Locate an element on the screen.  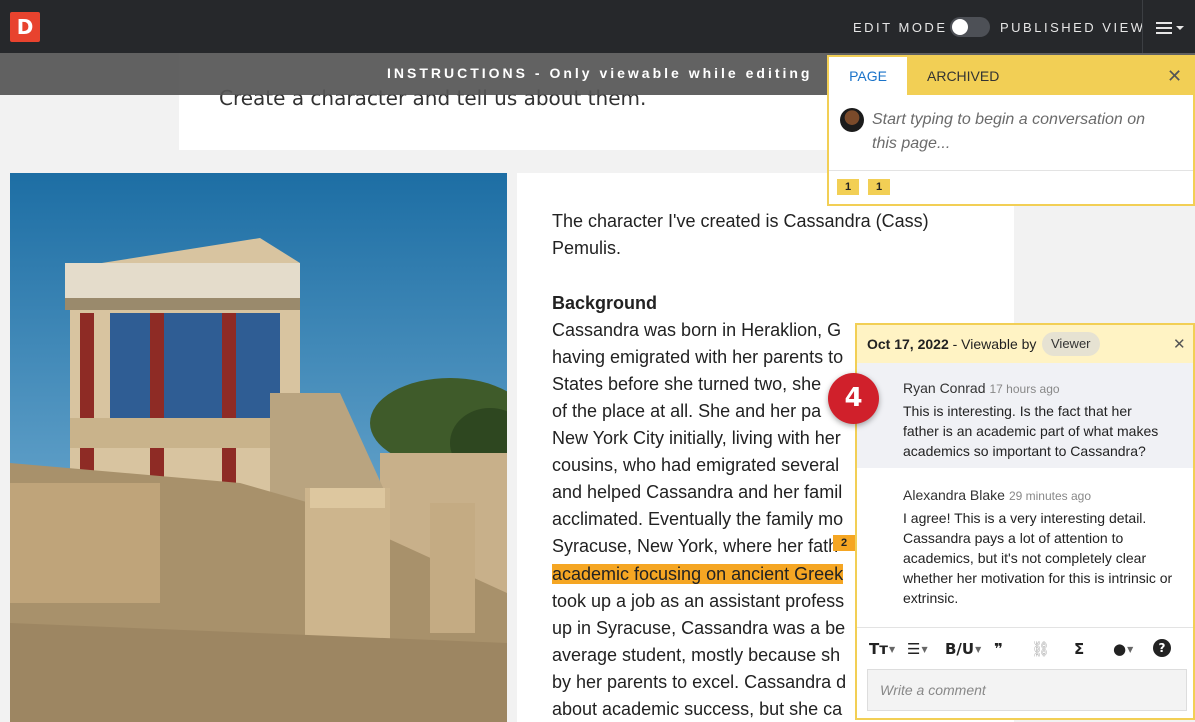
comment-author-line: Ryan Conrad 17 hours ago is located at coordinates (981, 388).